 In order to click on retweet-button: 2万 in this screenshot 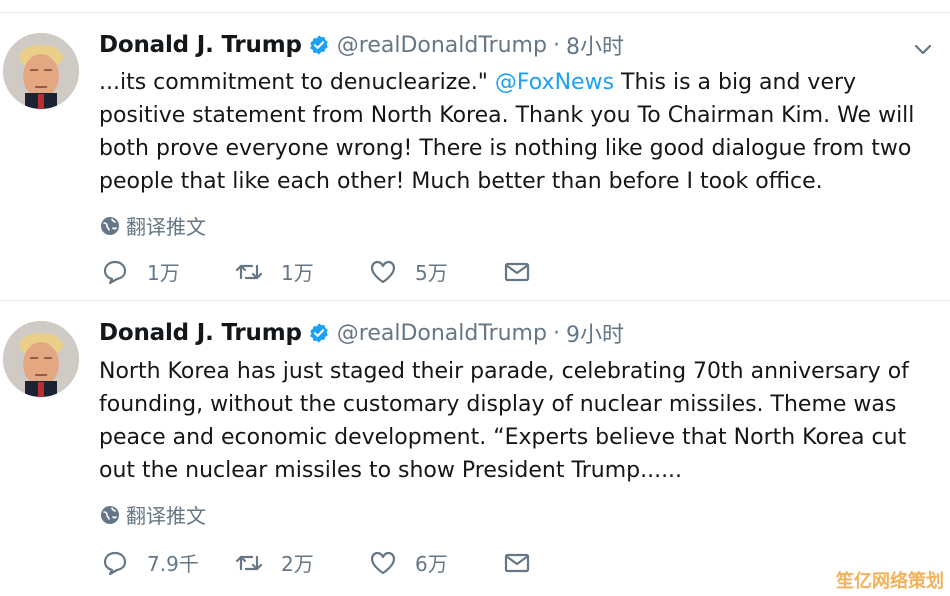, I will do `click(302, 562)`.